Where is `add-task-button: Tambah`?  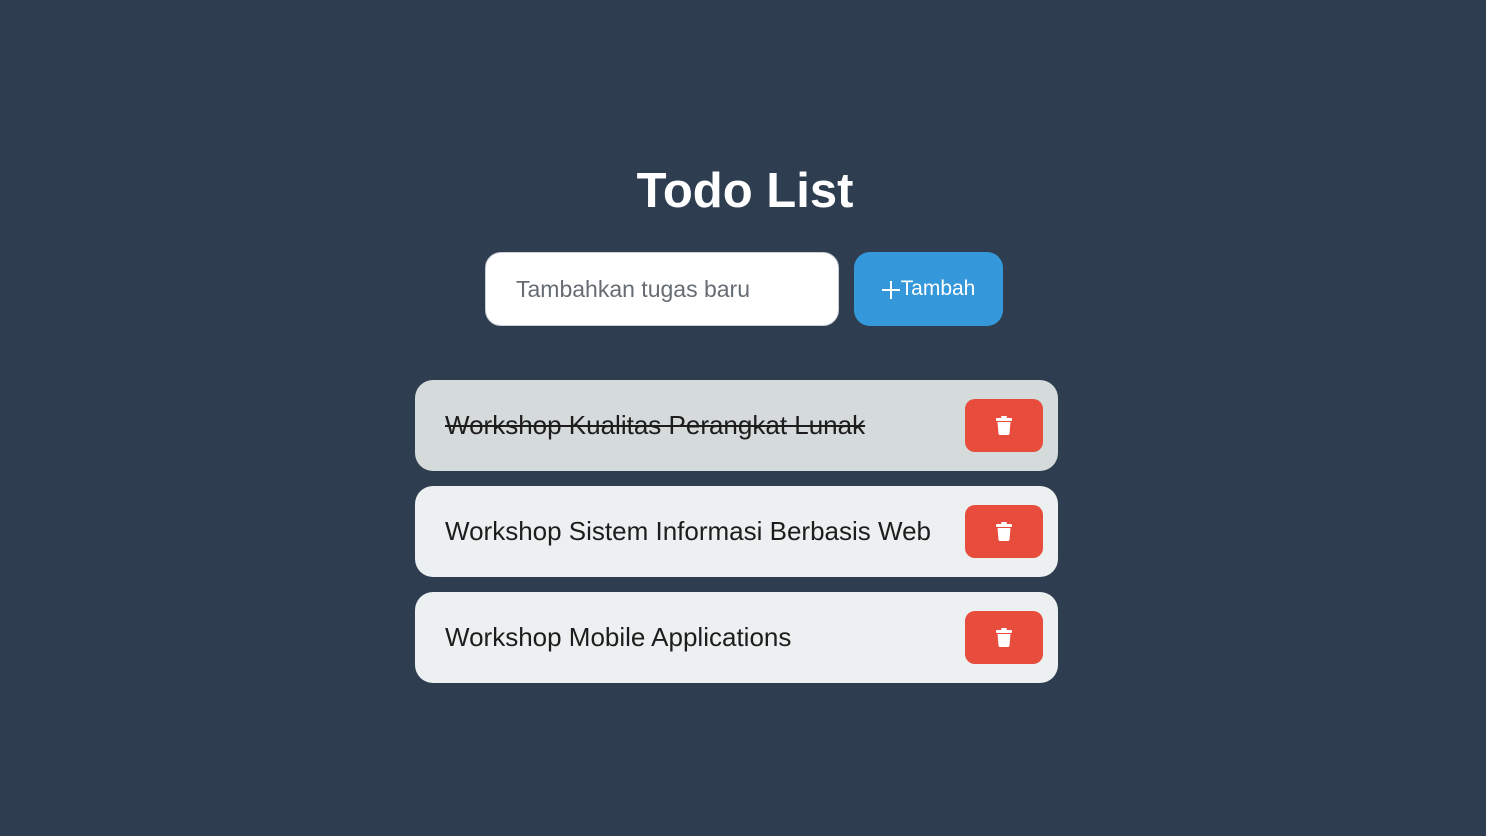
add-task-button: Tambah is located at coordinates (928, 289).